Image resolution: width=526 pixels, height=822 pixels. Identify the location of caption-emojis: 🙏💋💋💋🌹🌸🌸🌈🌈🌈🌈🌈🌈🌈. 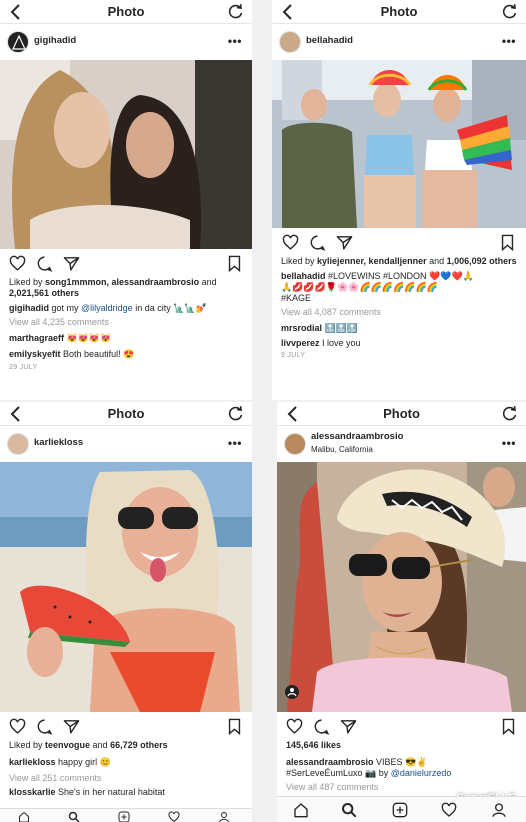
(359, 287).